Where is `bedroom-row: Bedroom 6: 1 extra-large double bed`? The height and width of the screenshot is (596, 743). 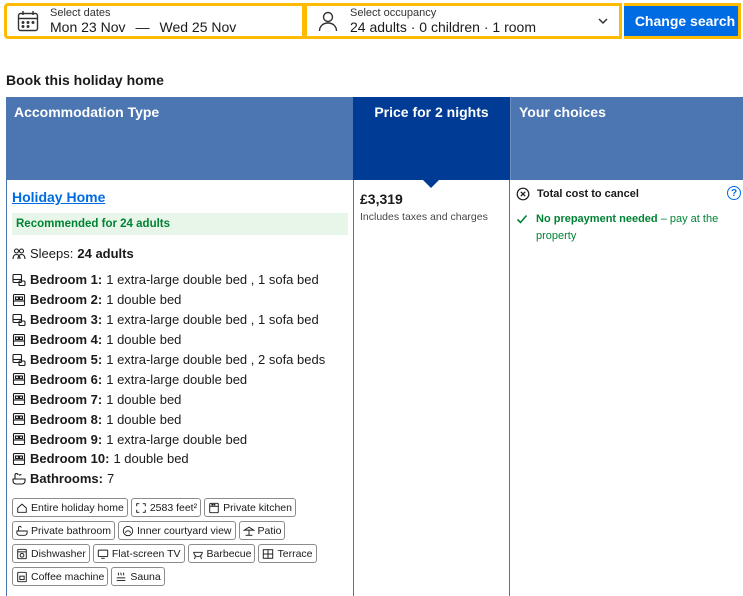 bedroom-row: Bedroom 6: 1 extra-large double bed is located at coordinates (168, 379).